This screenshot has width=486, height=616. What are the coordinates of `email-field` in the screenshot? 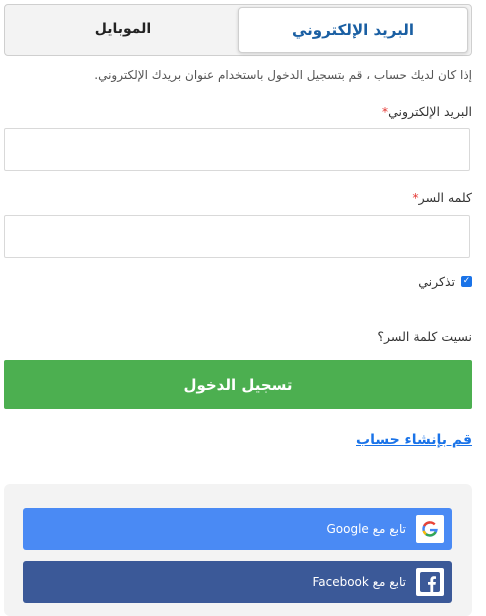 It's located at (237, 149).